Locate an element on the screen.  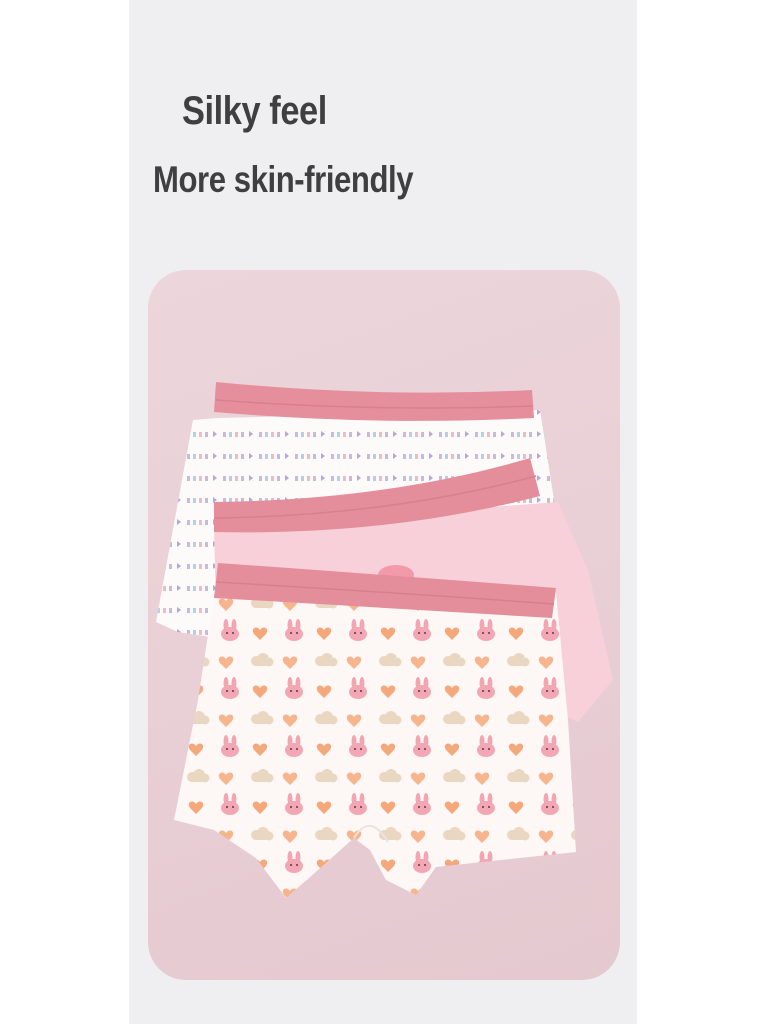
headline-silky-feel: Silky feel is located at coordinates (254, 111).